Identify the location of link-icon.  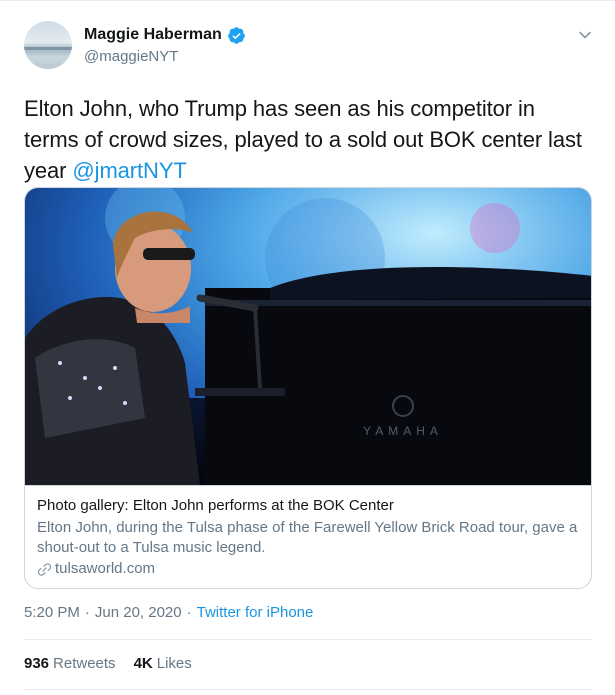
(44, 569).